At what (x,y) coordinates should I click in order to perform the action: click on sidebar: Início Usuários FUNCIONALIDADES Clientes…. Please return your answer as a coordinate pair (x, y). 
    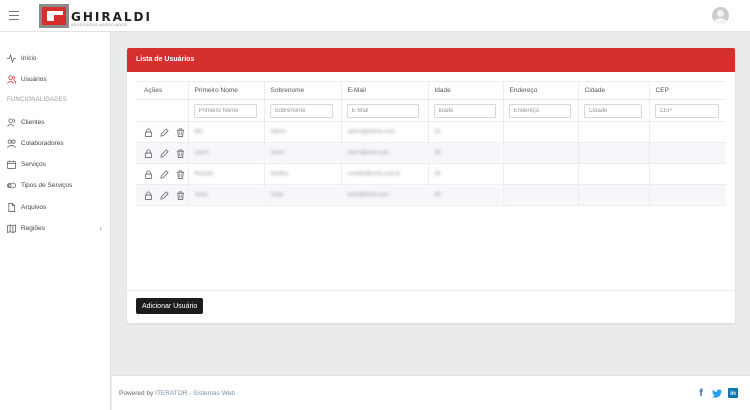
    Looking at the image, I should click on (55, 221).